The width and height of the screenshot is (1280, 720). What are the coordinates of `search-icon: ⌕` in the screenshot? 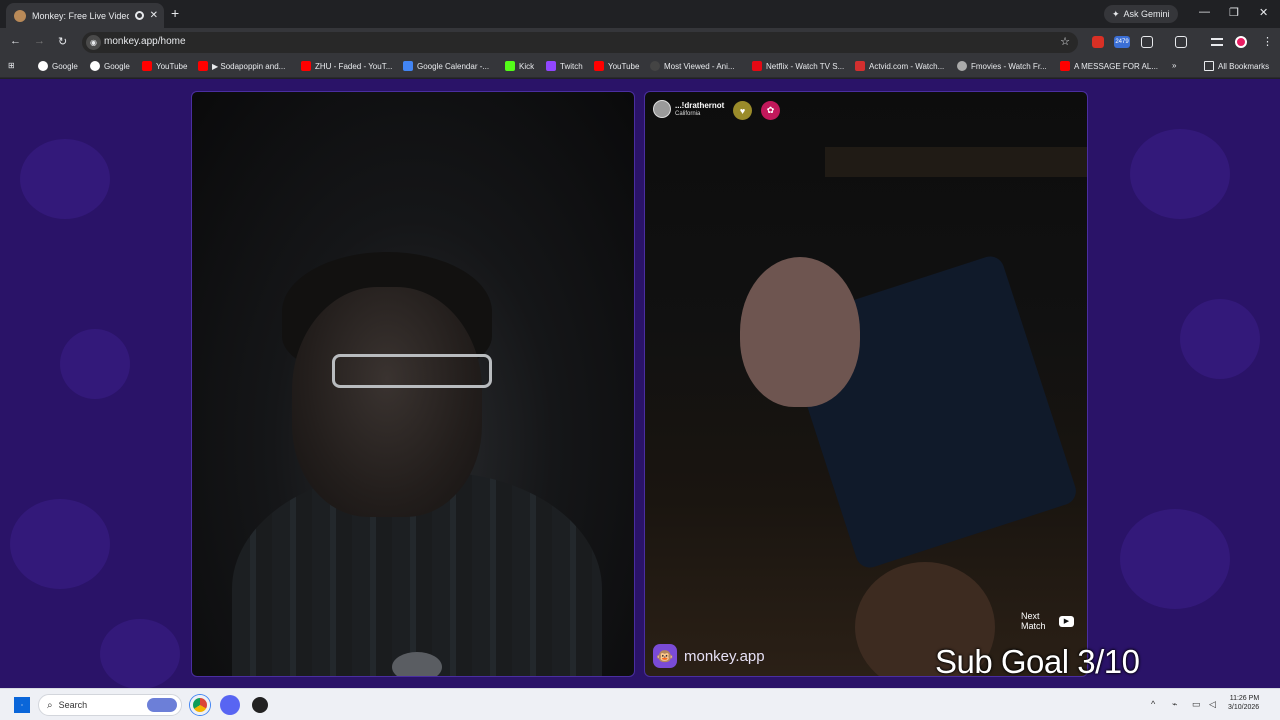 It's located at (50, 705).